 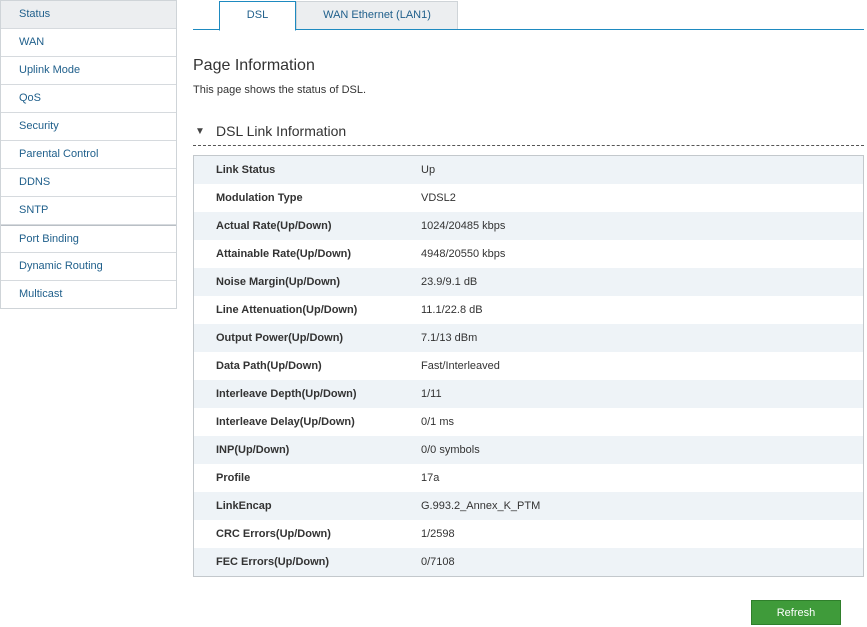 I want to click on sidebar-item-sntp: SNTP, so click(x=88, y=211).